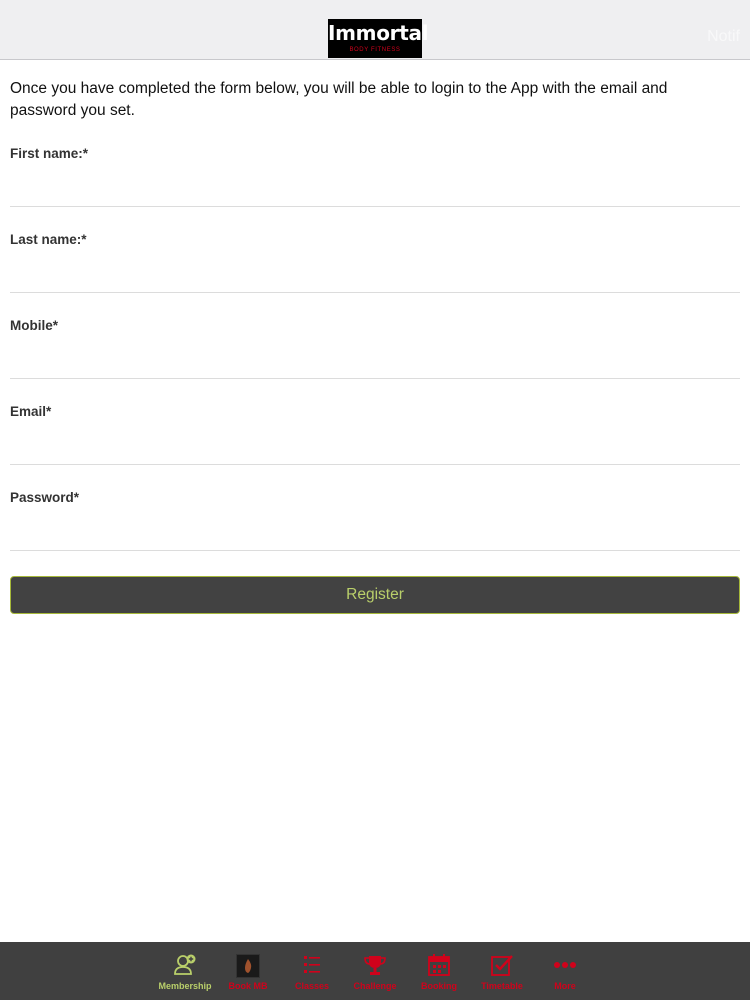  Describe the element at coordinates (375, 986) in the screenshot. I see `tab-label: Challenge` at that location.